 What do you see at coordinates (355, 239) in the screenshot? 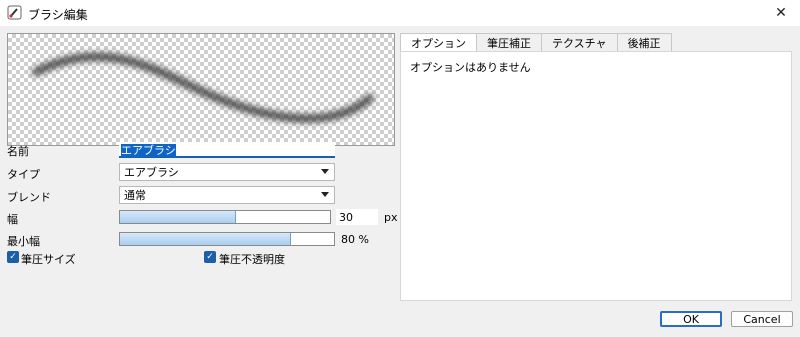
I see `min-width-value: 80 %` at bounding box center [355, 239].